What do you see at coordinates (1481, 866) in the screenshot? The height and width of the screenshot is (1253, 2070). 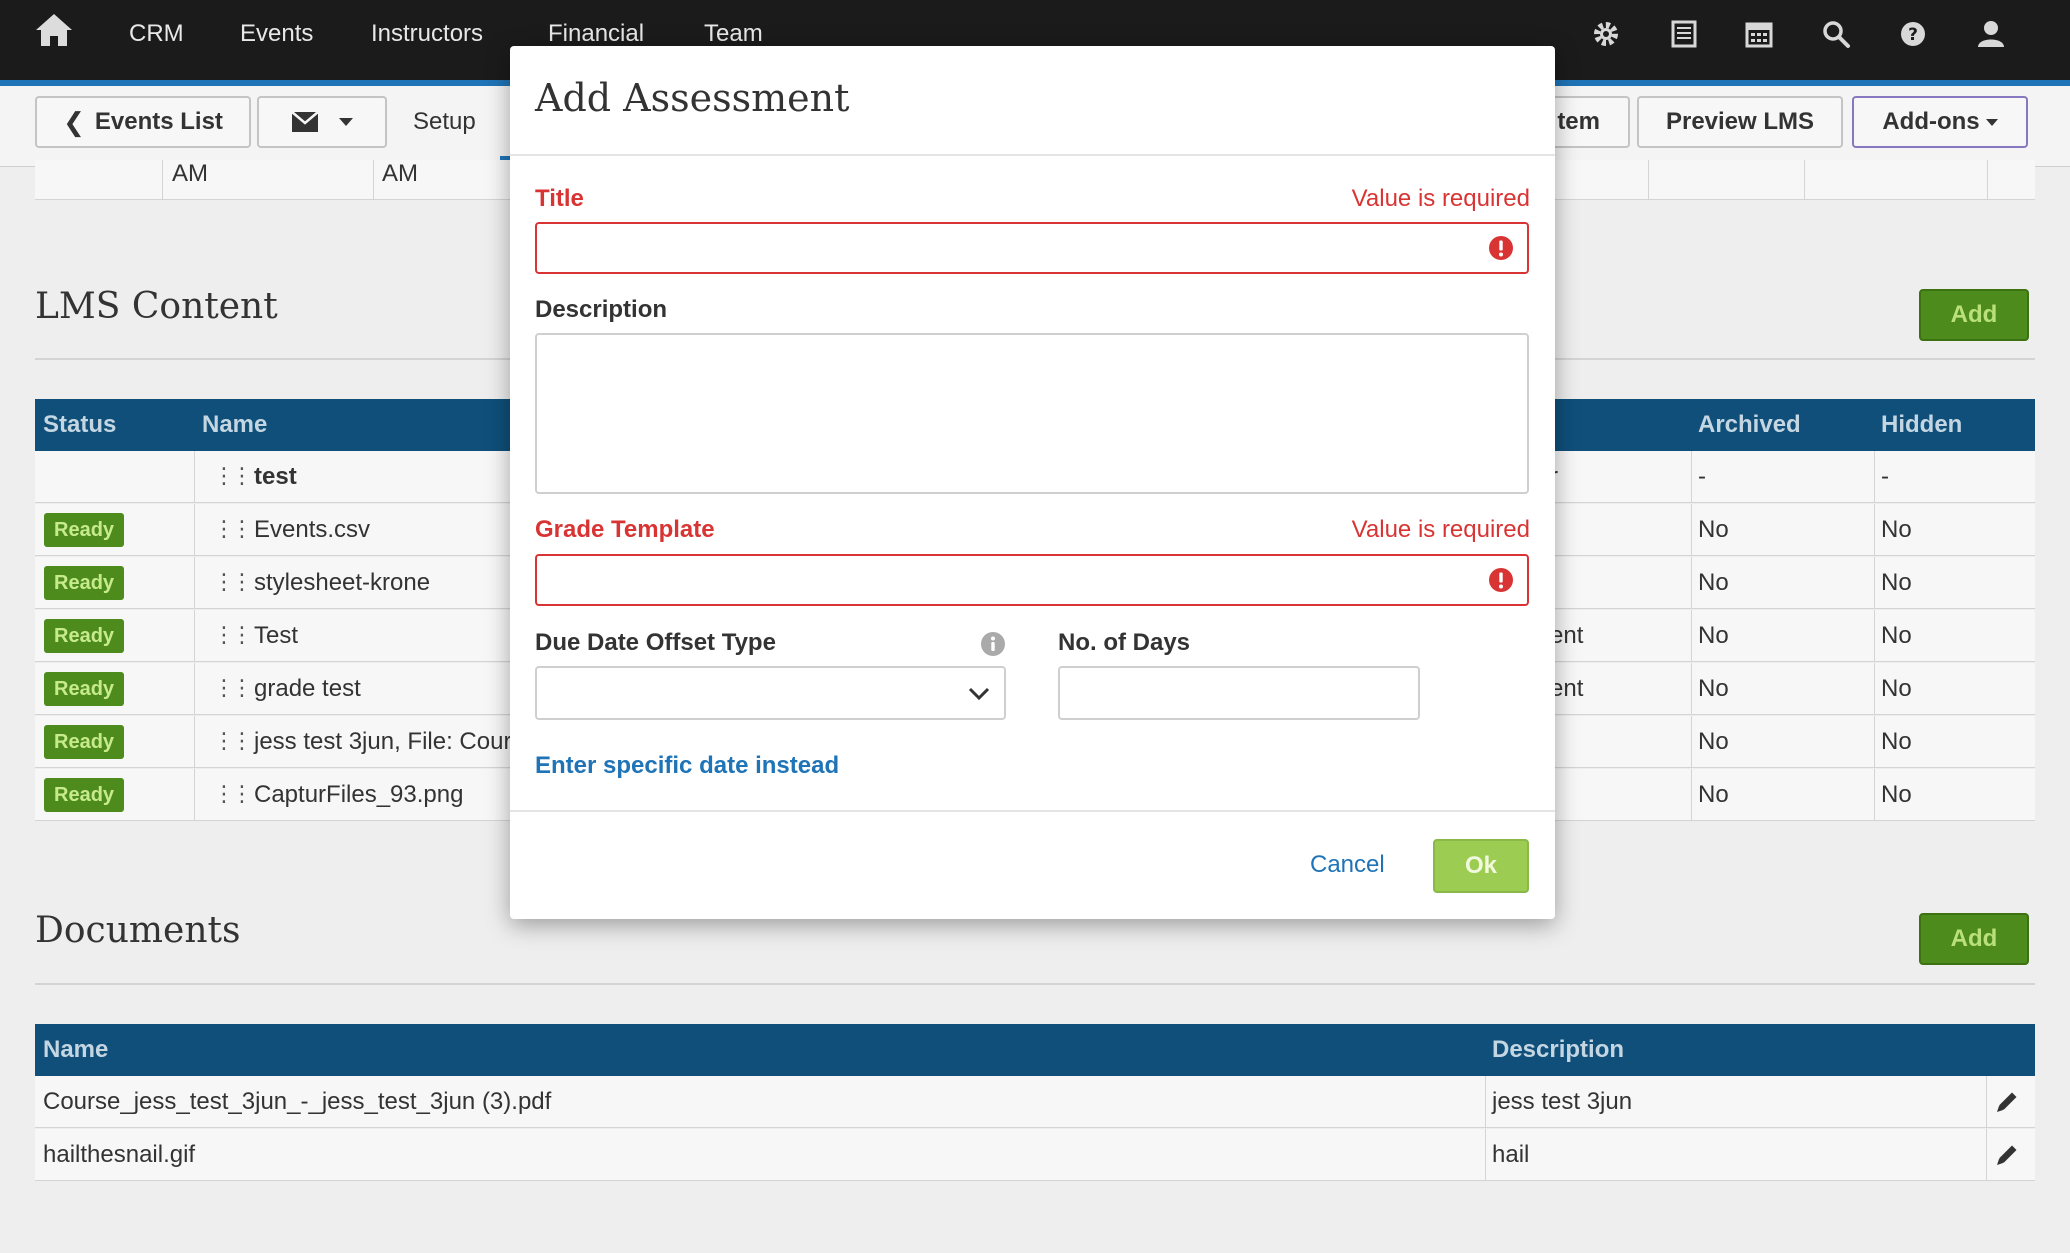 I see `ok-button: Ok` at bounding box center [1481, 866].